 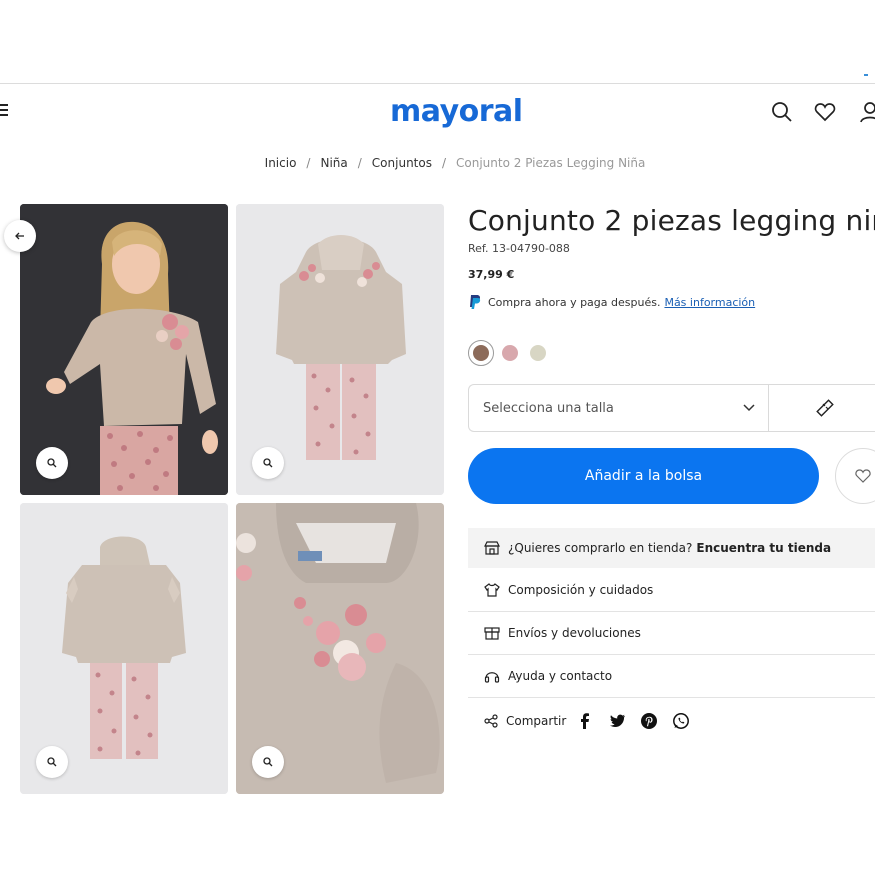 I want to click on search-icon, so click(x=782, y=112).